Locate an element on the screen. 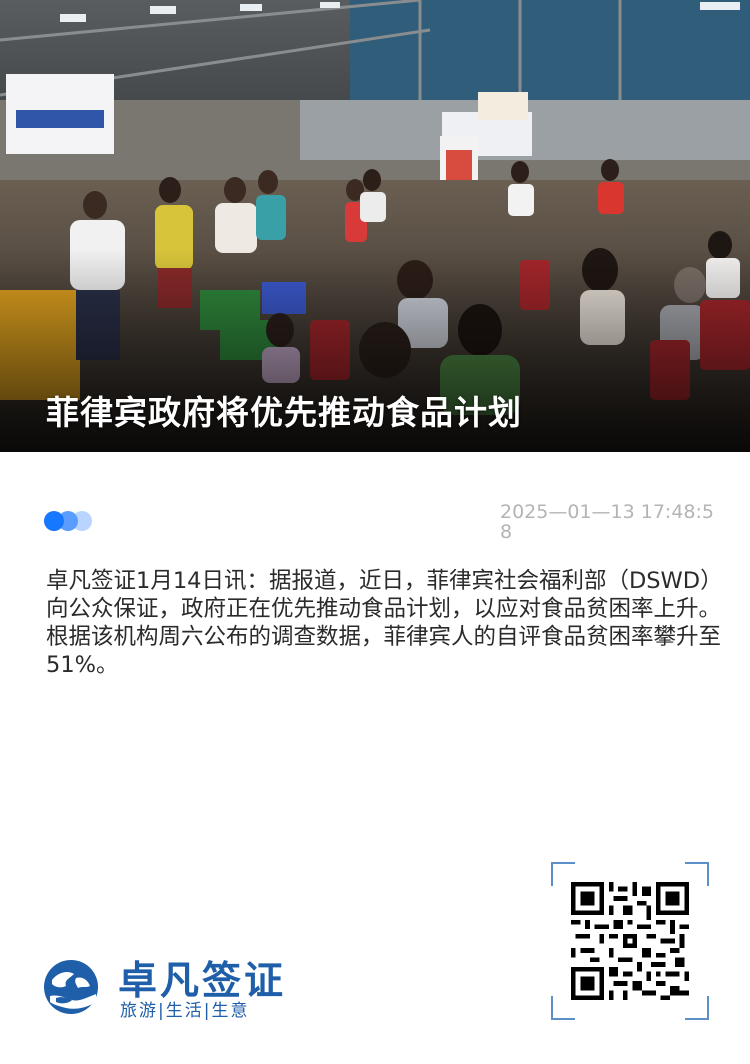 The width and height of the screenshot is (750, 1064). brand-tagline: 旅游|生活|生意 is located at coordinates (185, 1011).